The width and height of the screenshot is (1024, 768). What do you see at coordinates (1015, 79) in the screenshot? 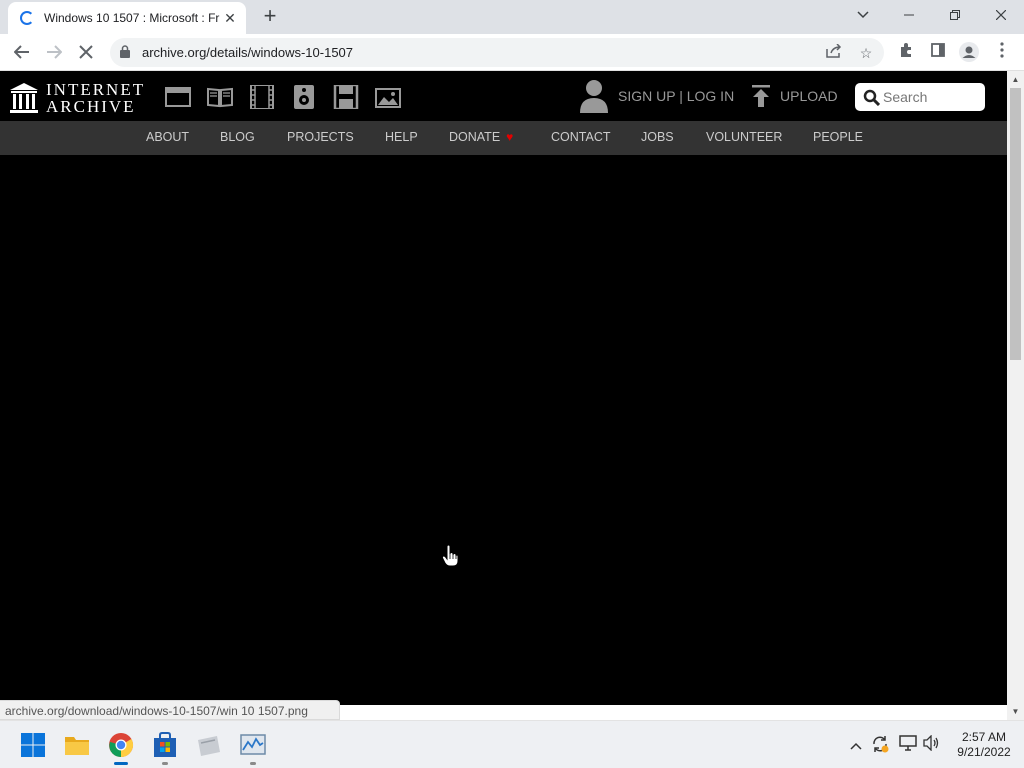
I see `scroll-up-arrow-icon: ▲` at bounding box center [1015, 79].